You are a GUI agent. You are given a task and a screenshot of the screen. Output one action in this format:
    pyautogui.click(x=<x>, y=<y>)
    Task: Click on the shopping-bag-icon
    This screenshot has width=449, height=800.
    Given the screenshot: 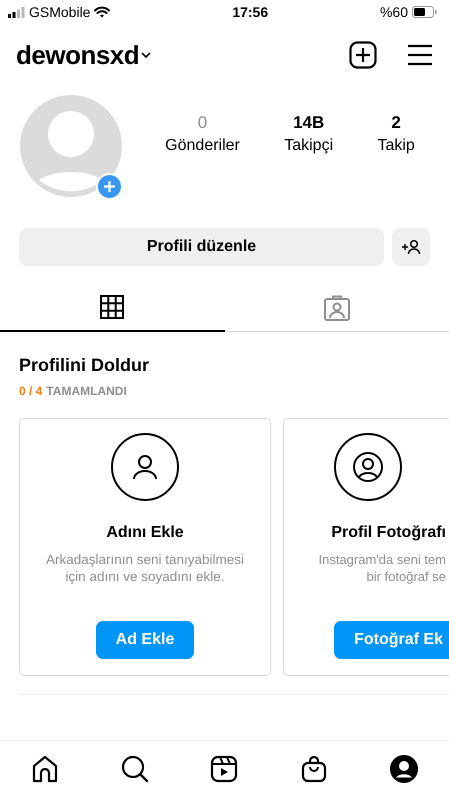 What is the action you would take?
    pyautogui.click(x=314, y=768)
    